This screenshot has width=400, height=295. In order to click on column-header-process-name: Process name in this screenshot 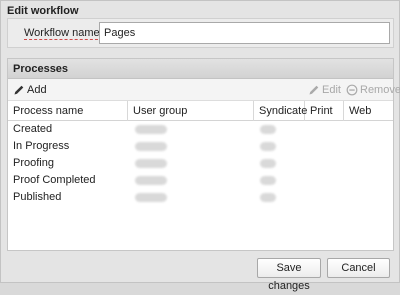, I will do `click(68, 111)`.